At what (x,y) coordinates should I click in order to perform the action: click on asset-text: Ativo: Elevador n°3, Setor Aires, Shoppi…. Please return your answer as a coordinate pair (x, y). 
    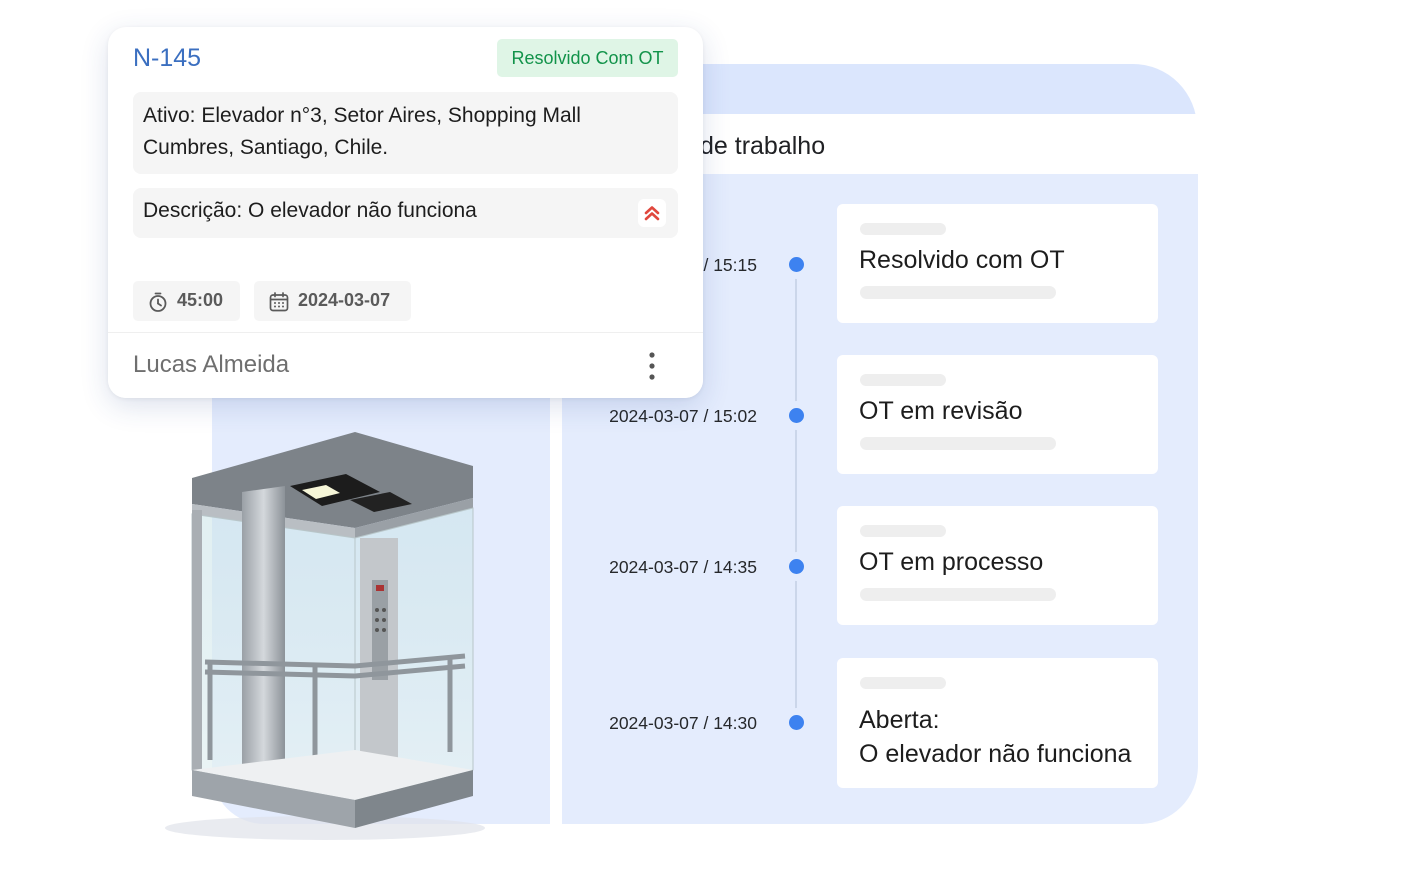
    Looking at the image, I should click on (362, 131).